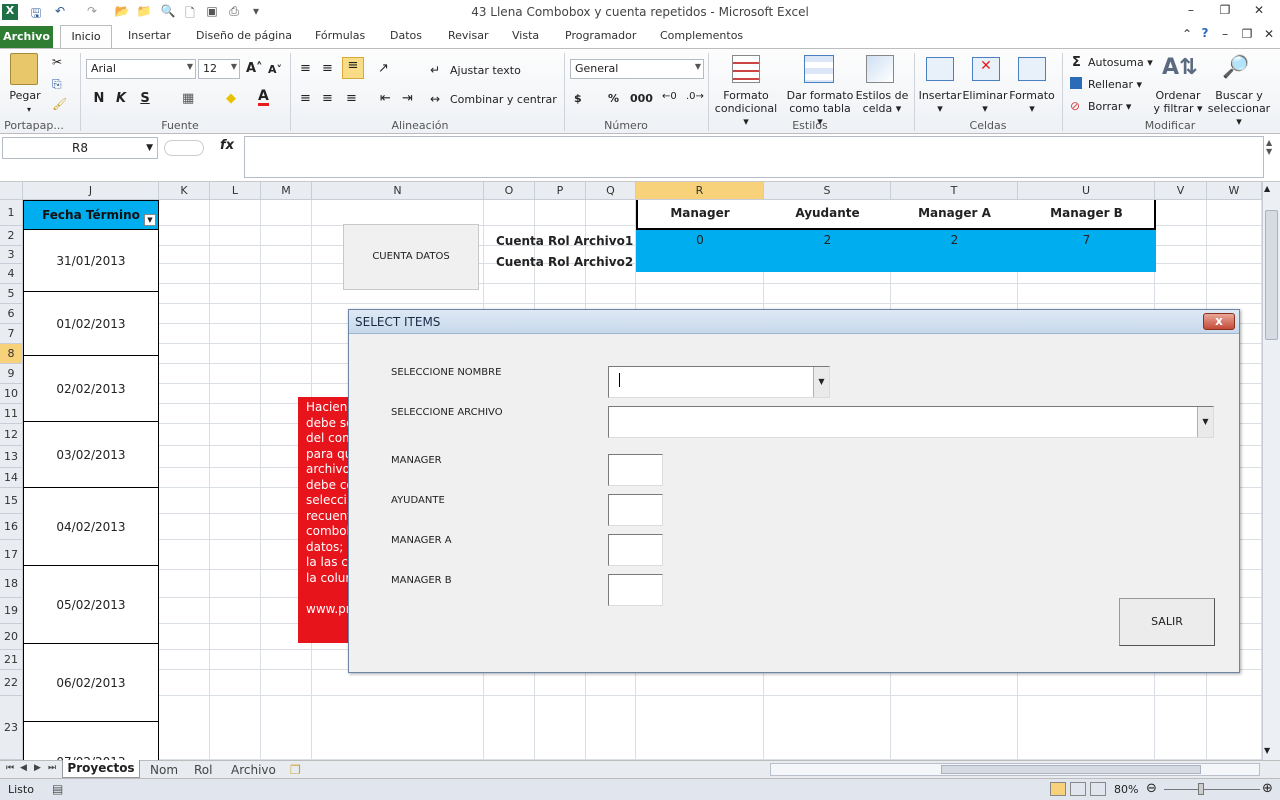  I want to click on horizontal-scroll-thumb, so click(1071, 769).